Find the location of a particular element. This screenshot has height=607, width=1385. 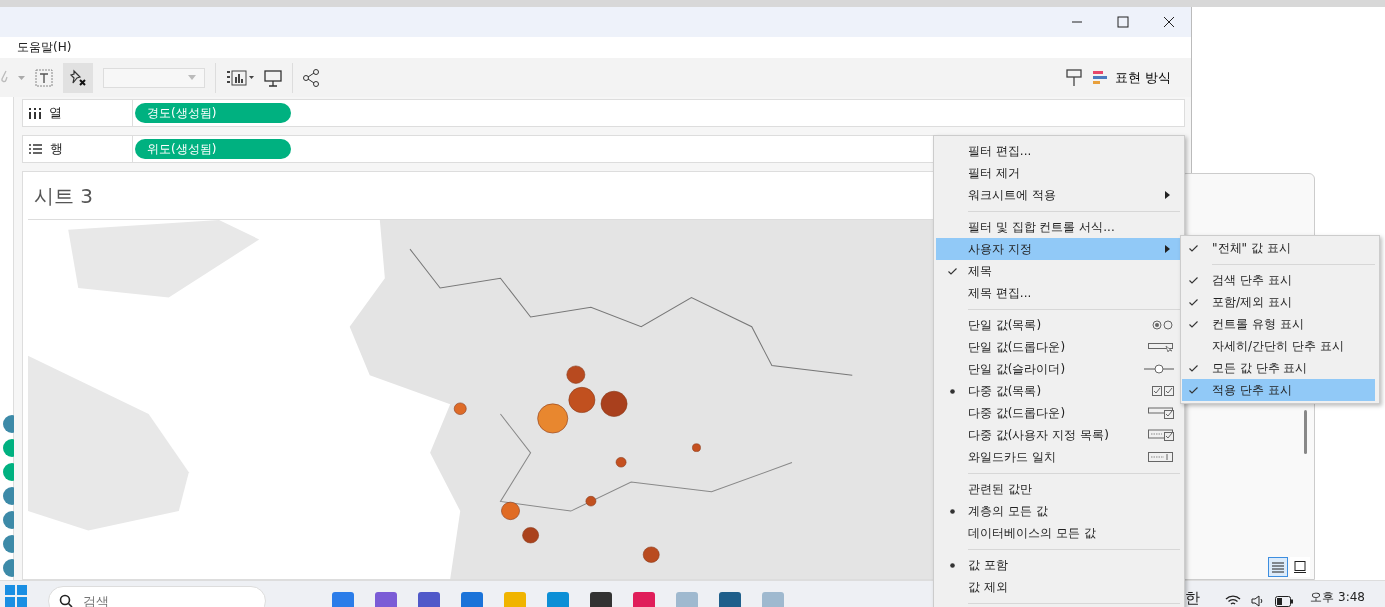

slider-icon is located at coordinates (1159, 369).